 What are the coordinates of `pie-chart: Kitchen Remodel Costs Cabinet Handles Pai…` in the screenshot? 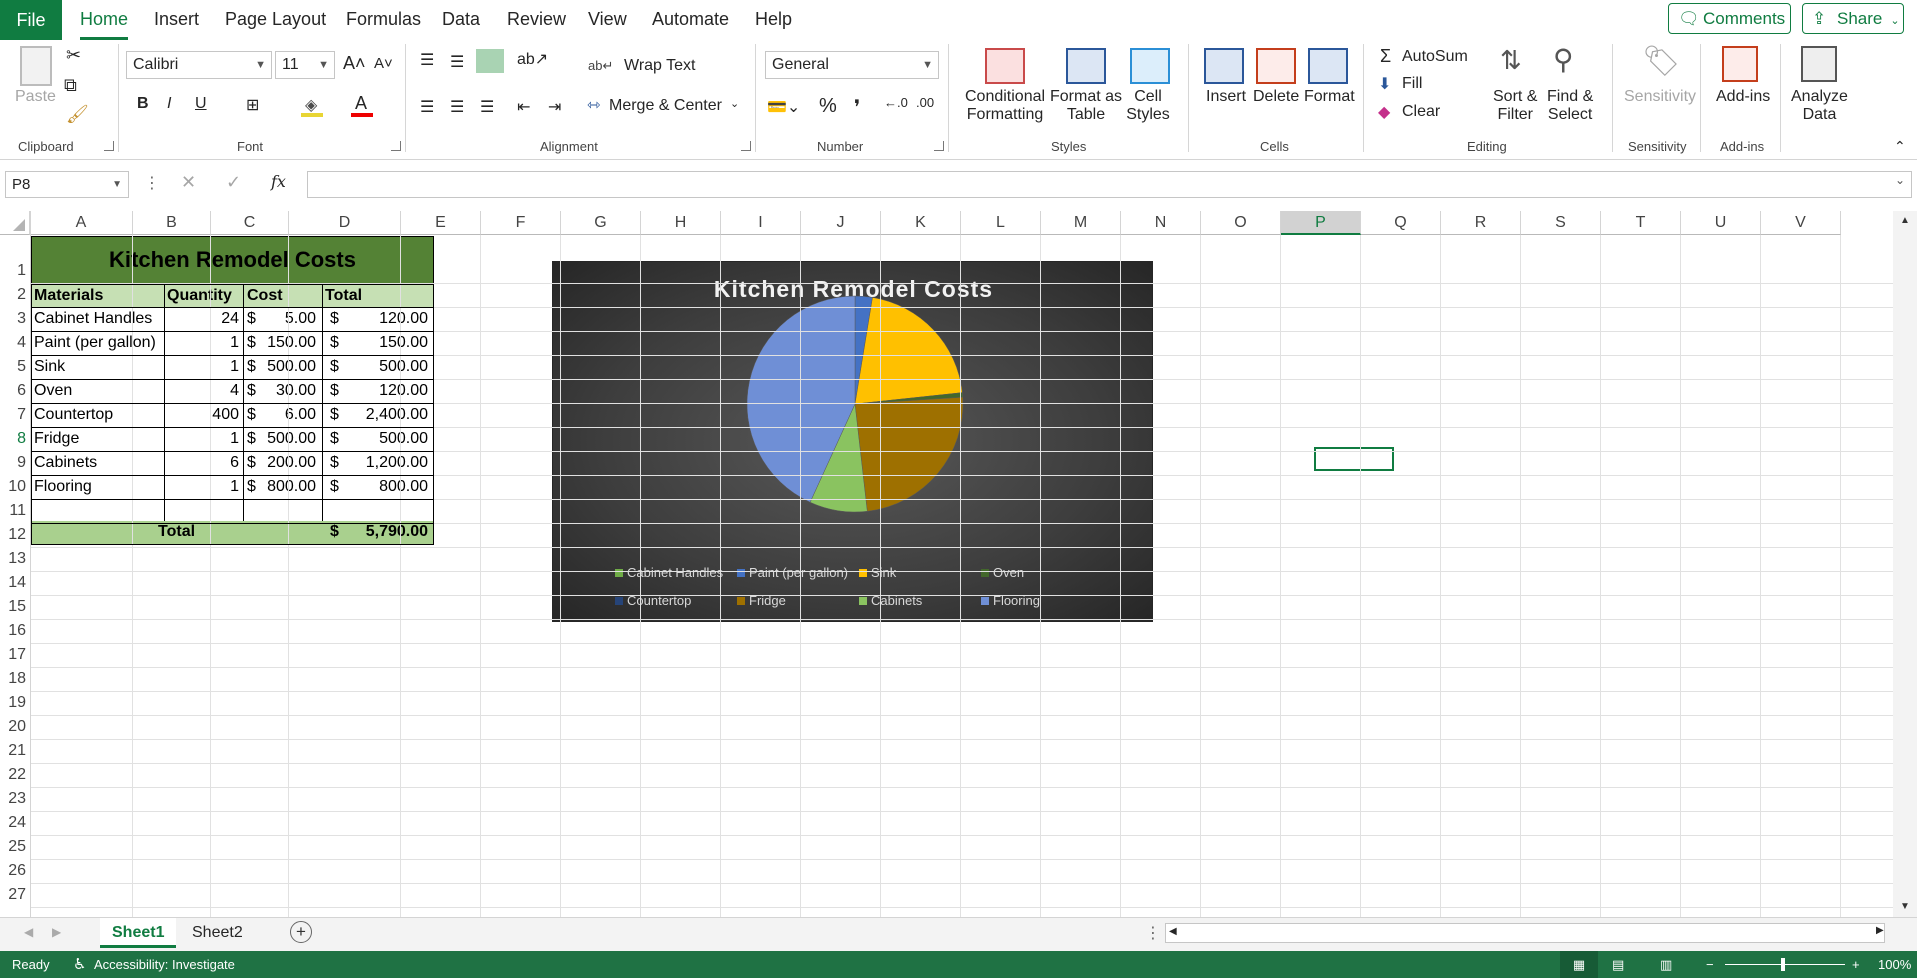 It's located at (852, 441).